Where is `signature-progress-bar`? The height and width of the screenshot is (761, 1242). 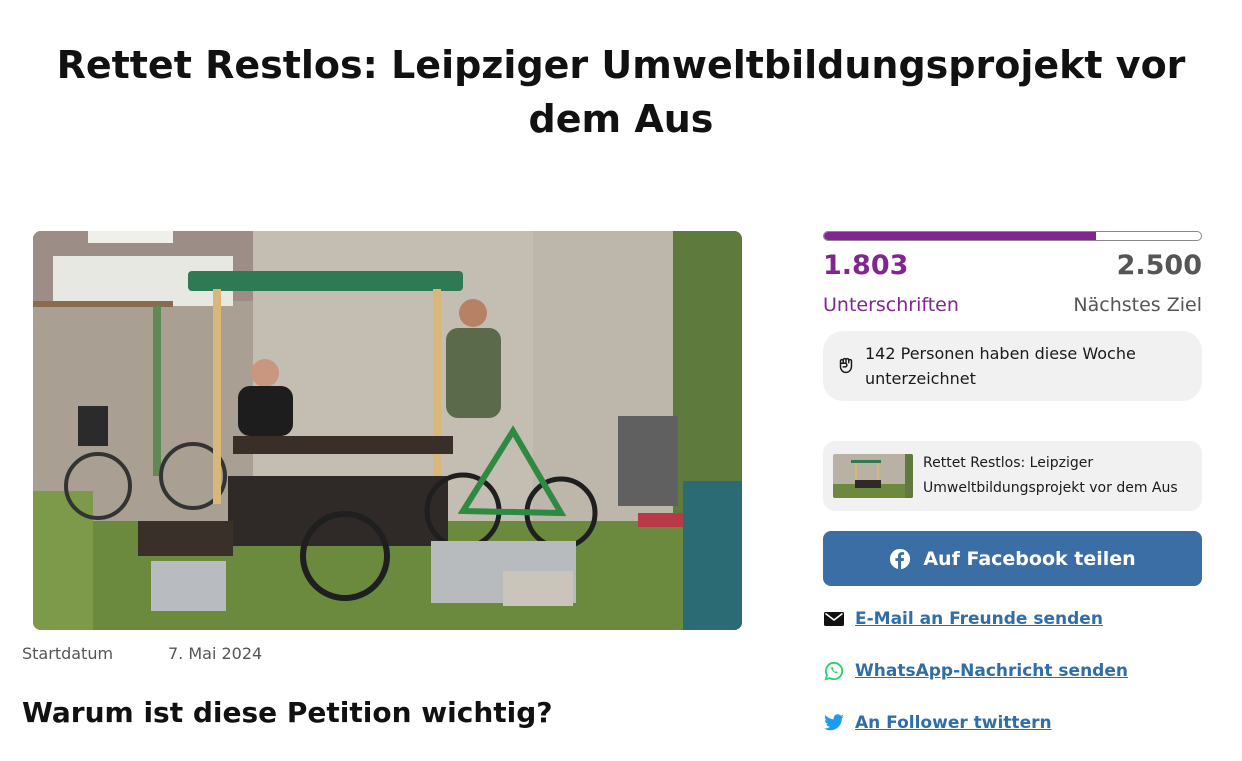
signature-progress-bar is located at coordinates (1012, 236).